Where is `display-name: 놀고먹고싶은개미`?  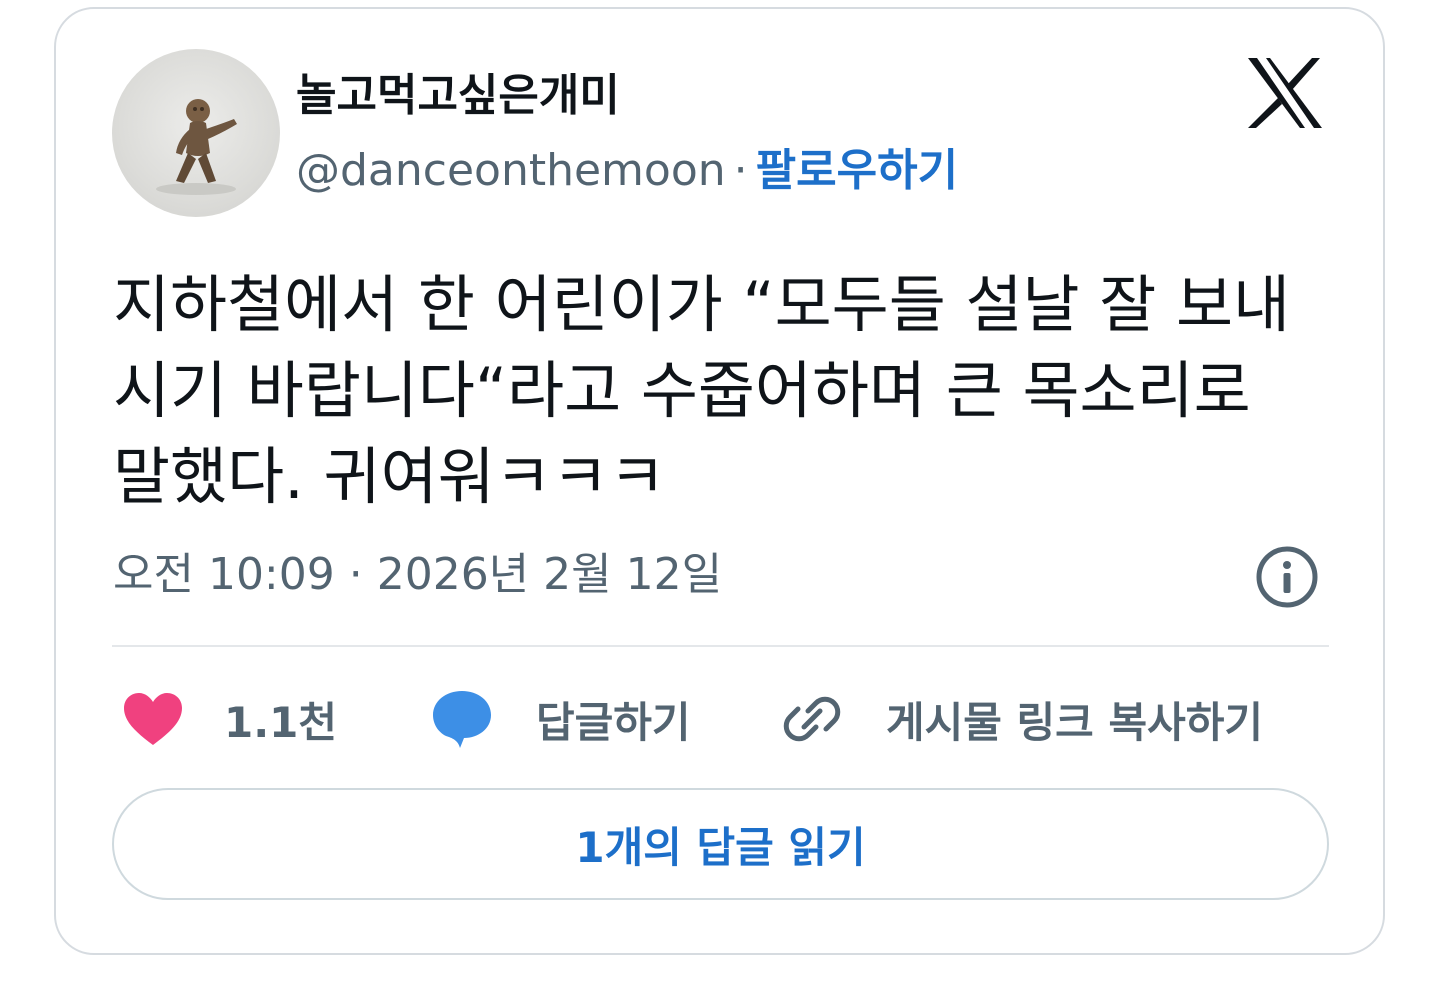
display-name: 놀고먹고싶은개미 is located at coordinates (458, 96).